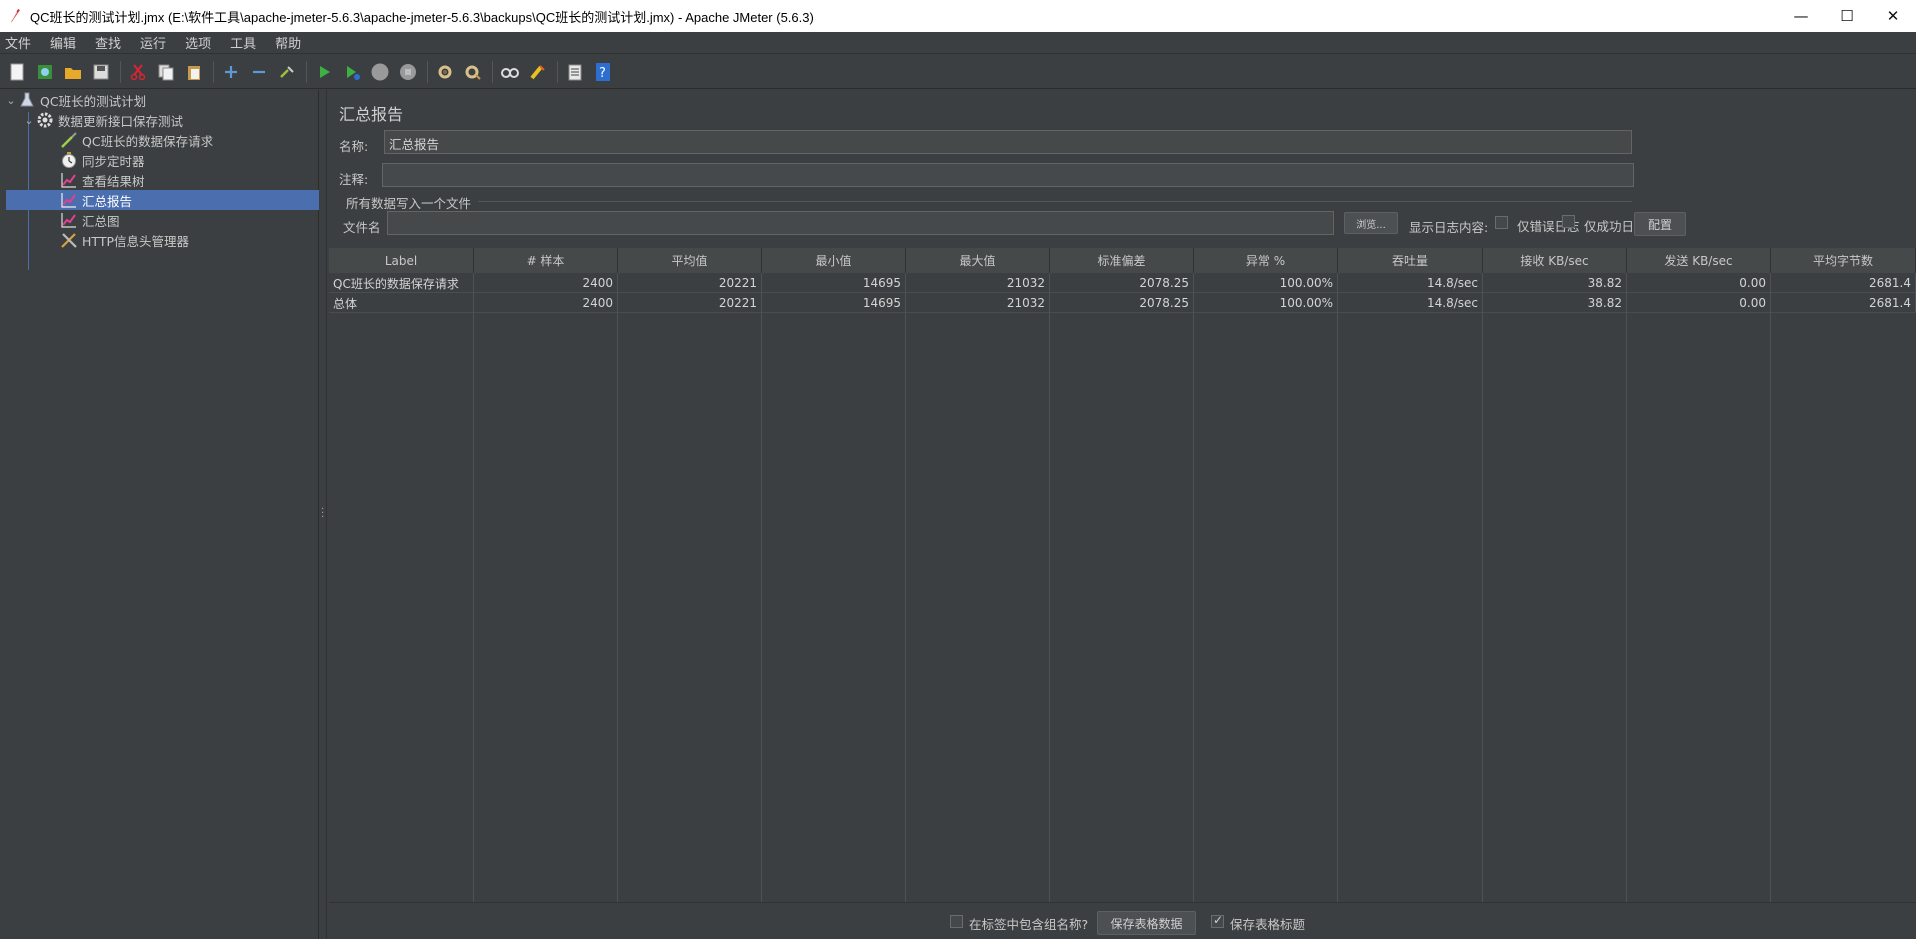 The width and height of the screenshot is (1916, 939). What do you see at coordinates (380, 72) in the screenshot?
I see `stop-icon` at bounding box center [380, 72].